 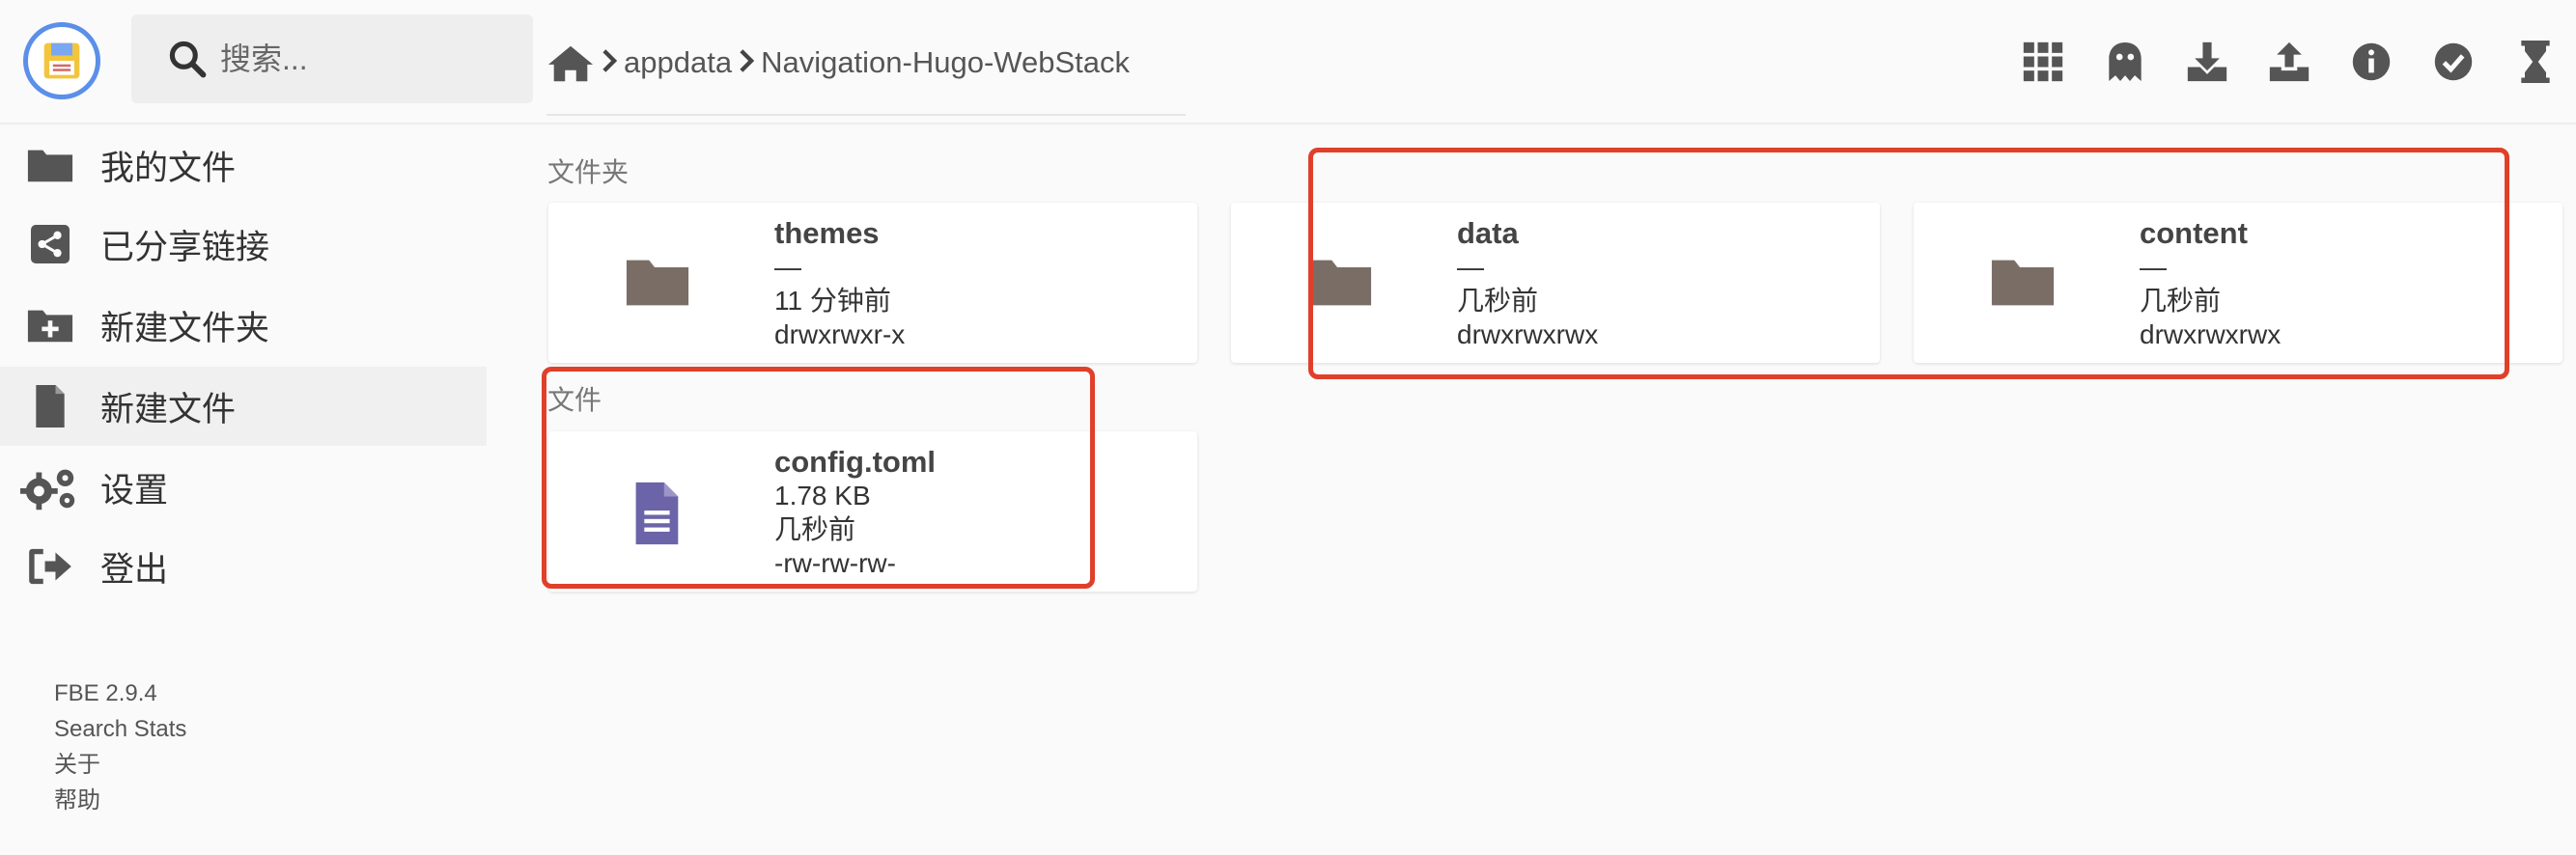 I want to click on header-actions, so click(x=2289, y=62).